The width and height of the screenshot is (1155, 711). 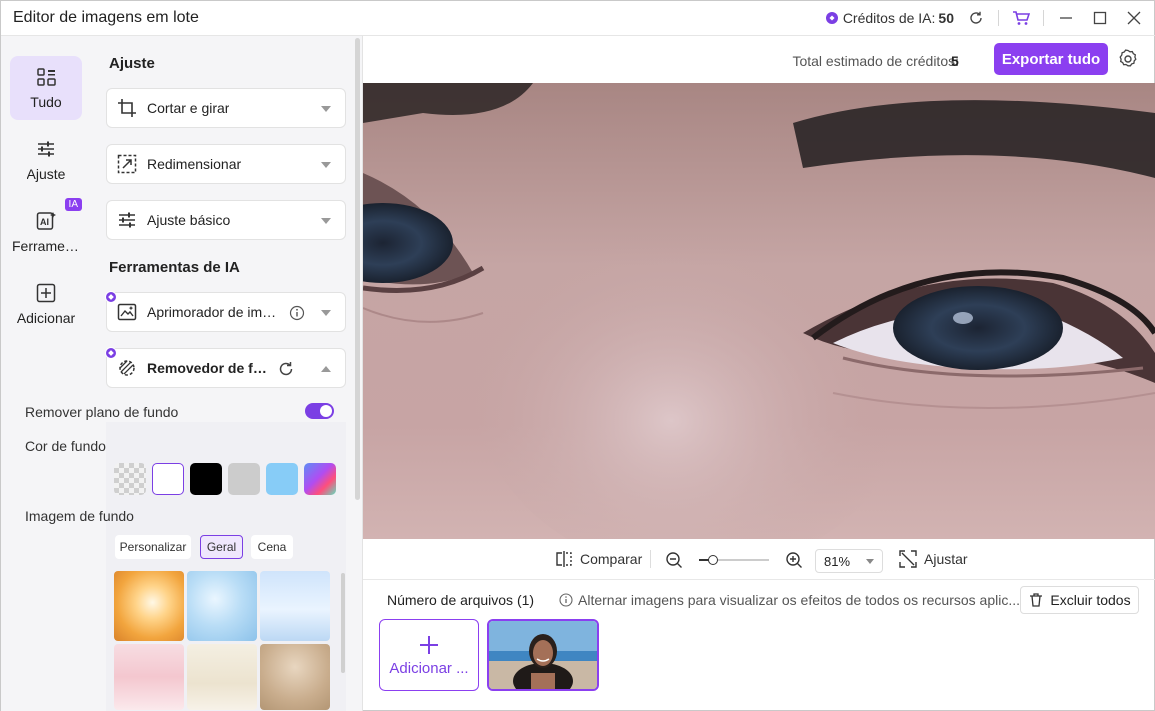 I want to click on swatch-gradient, so click(x=320, y=479).